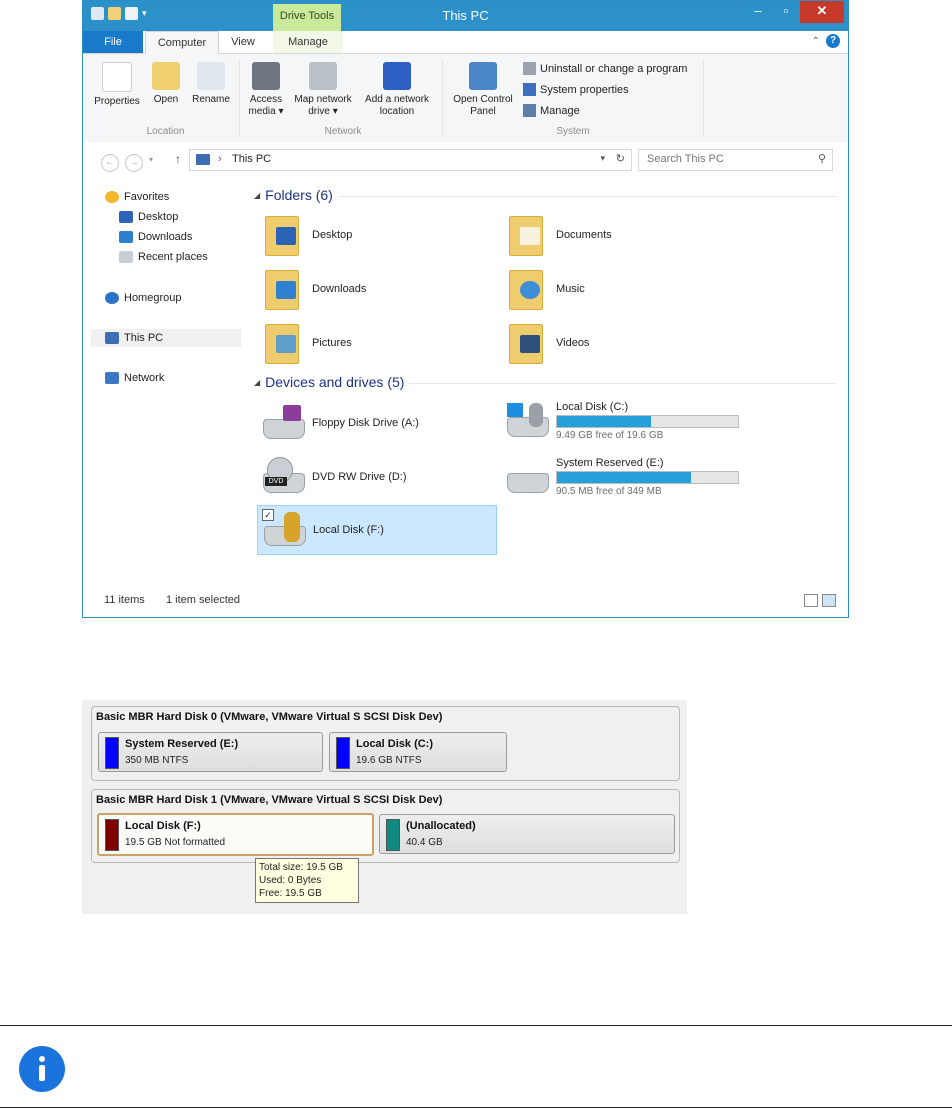 The width and height of the screenshot is (952, 1109). I want to click on back-button: ←, so click(110, 163).